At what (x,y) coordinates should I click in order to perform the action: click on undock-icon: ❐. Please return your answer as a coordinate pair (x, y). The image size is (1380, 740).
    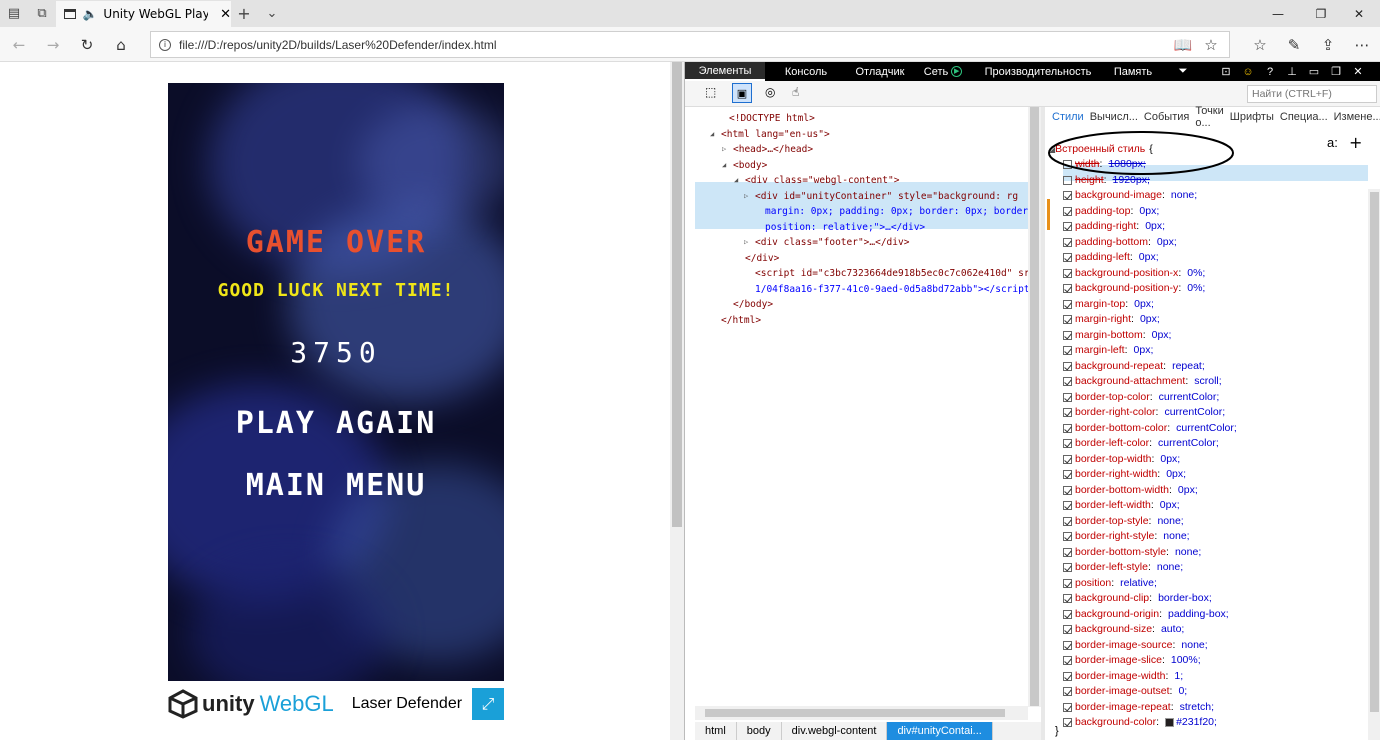
    Looking at the image, I should click on (1336, 71).